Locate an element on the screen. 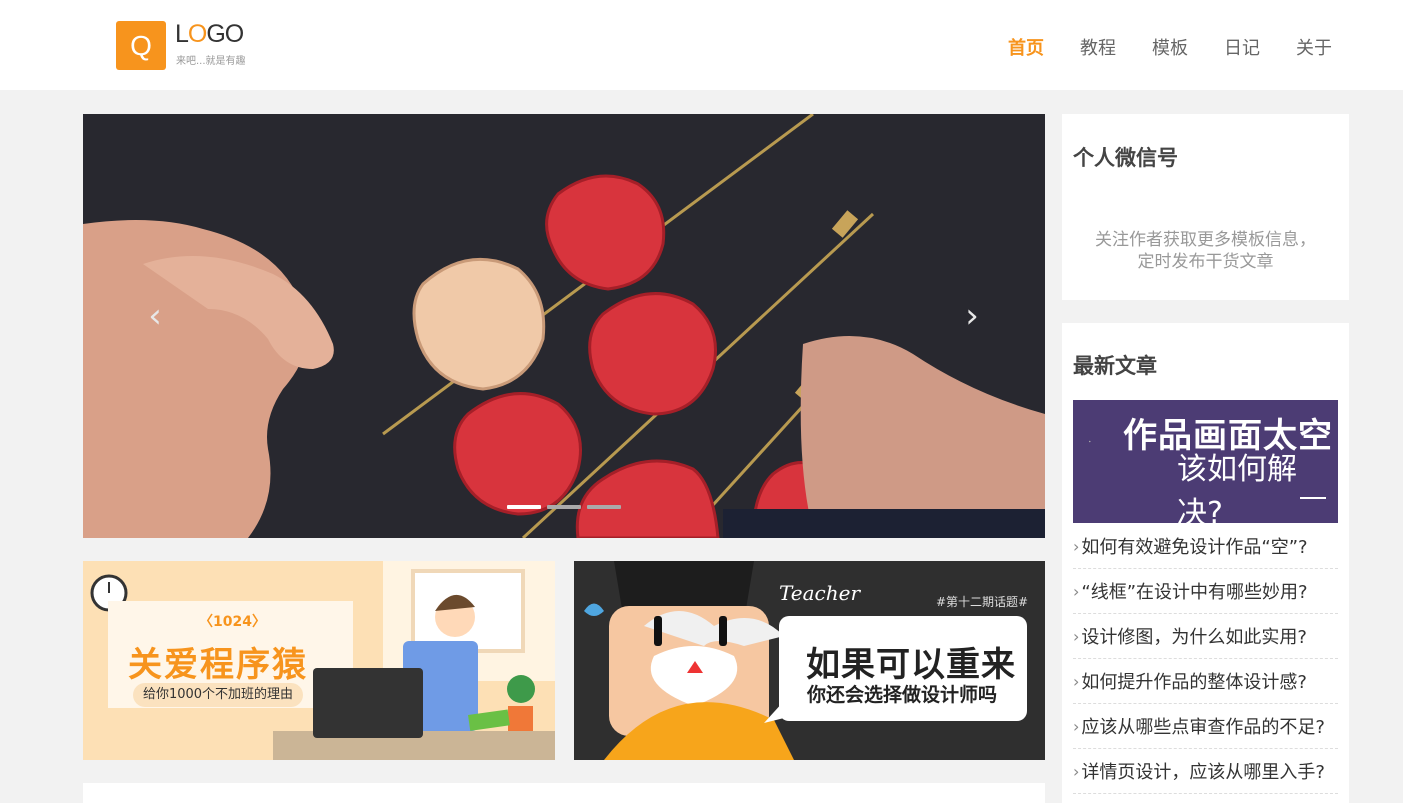 Image resolution: width=1403 pixels, height=803 pixels. article-link: › 详情页设计，应该从哪里入手? is located at coordinates (1205, 771).